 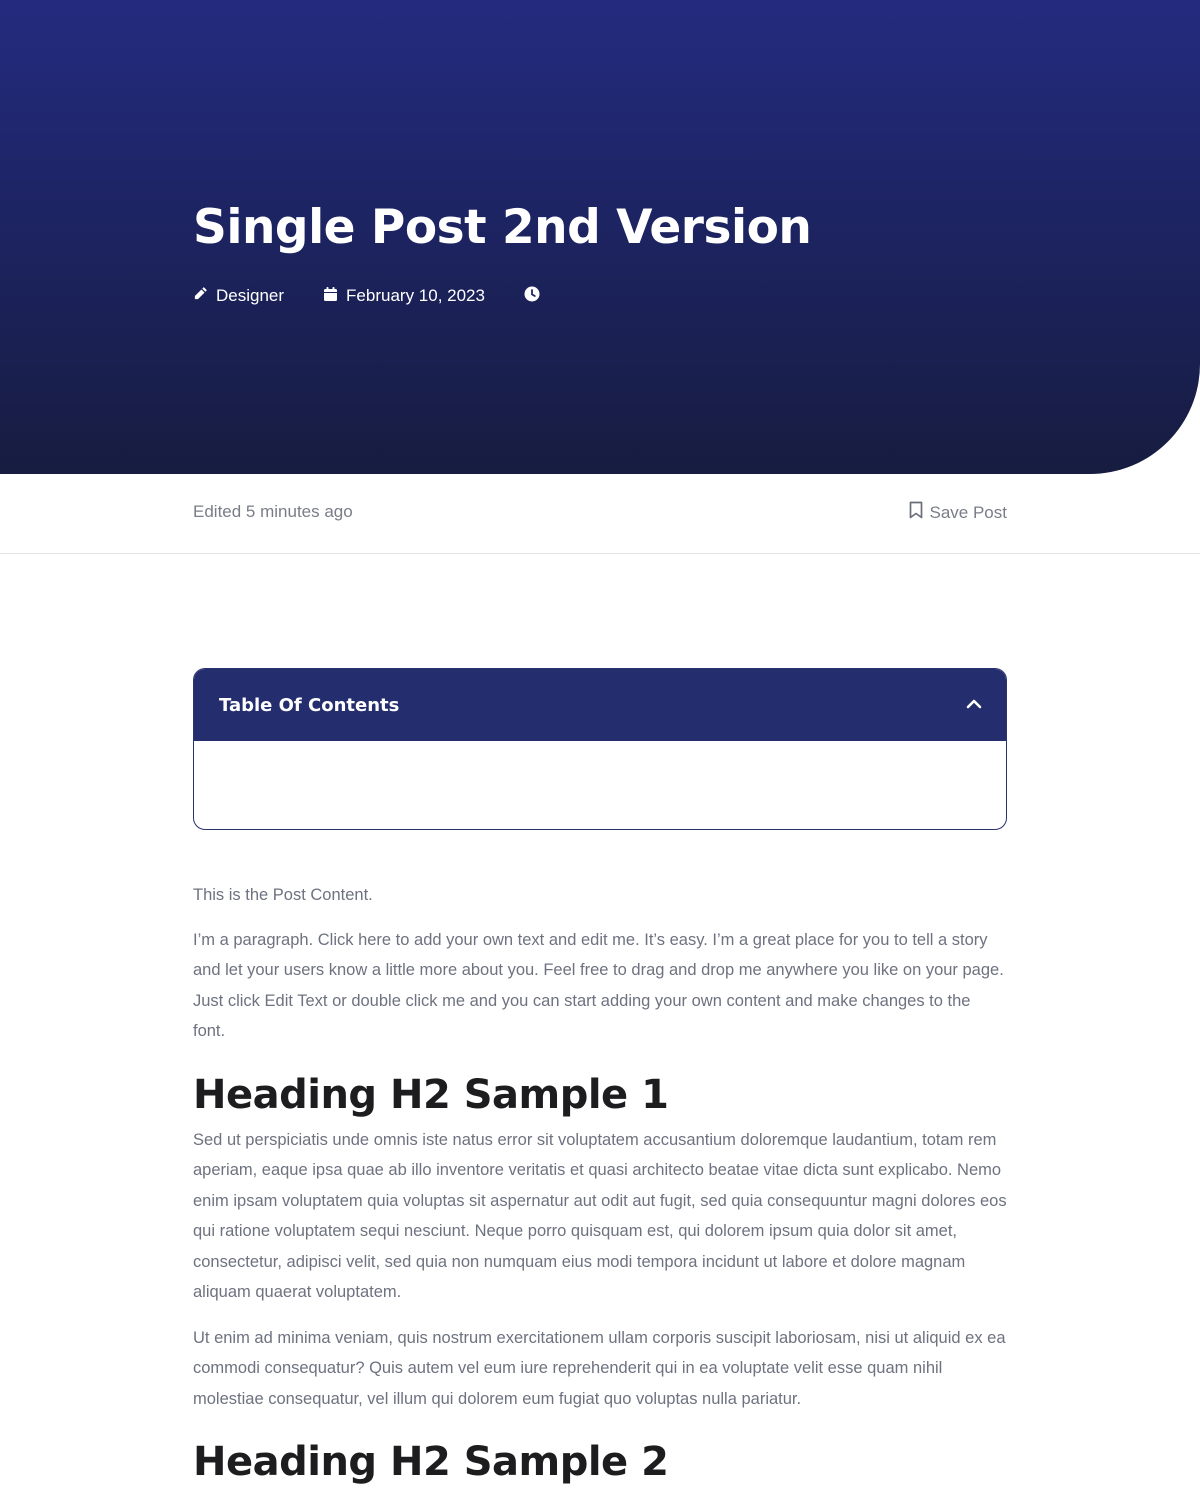 I want to click on meta-author: Designer, so click(x=238, y=296).